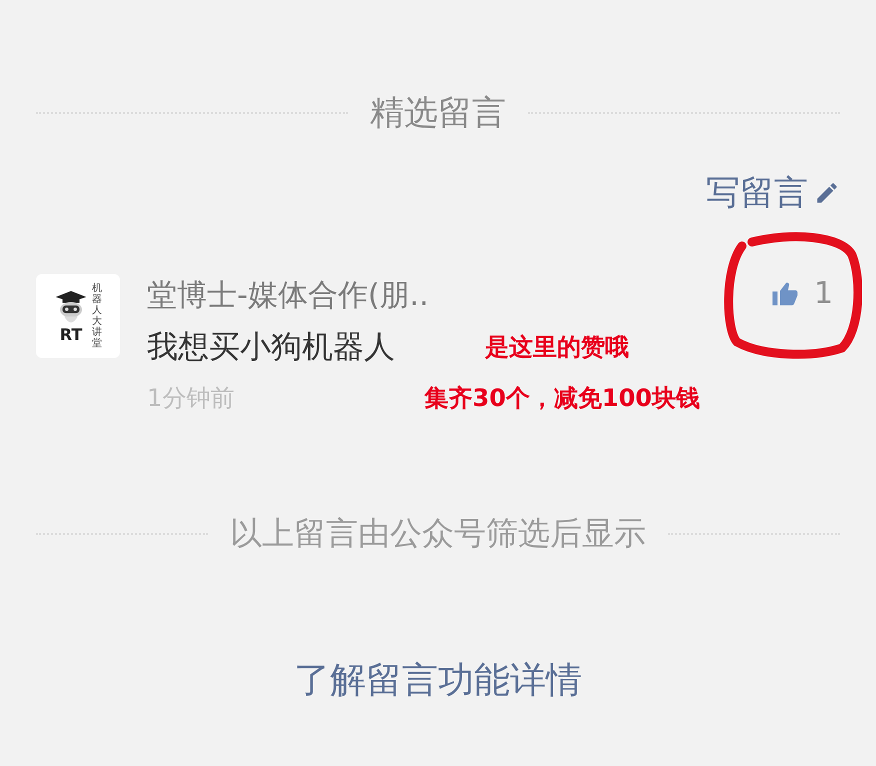  I want to click on logo-side-text: 机器人大讲堂, so click(97, 316).